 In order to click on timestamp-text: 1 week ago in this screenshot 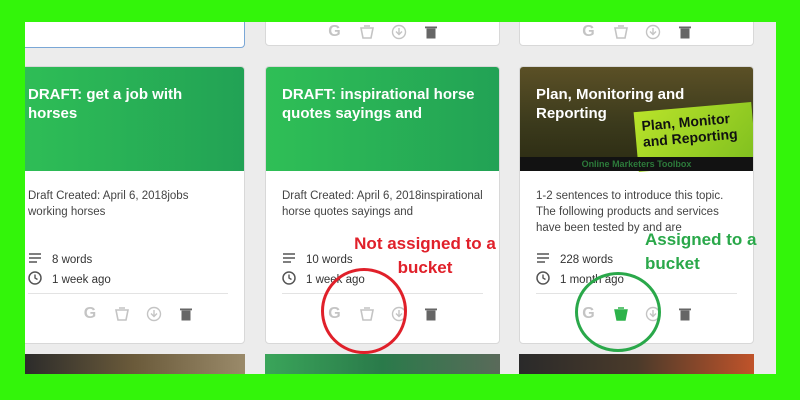, I will do `click(81, 279)`.